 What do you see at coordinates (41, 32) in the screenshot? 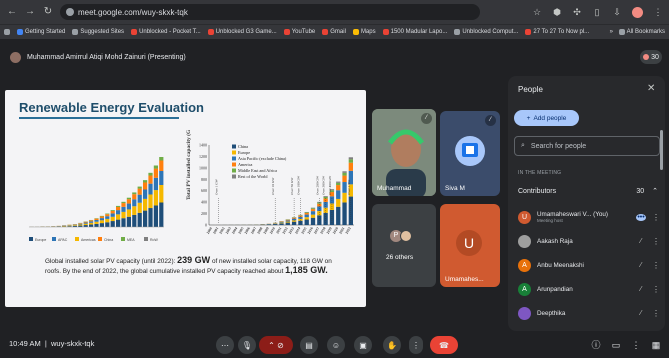
I see `bookmark: Getting Started` at bounding box center [41, 32].